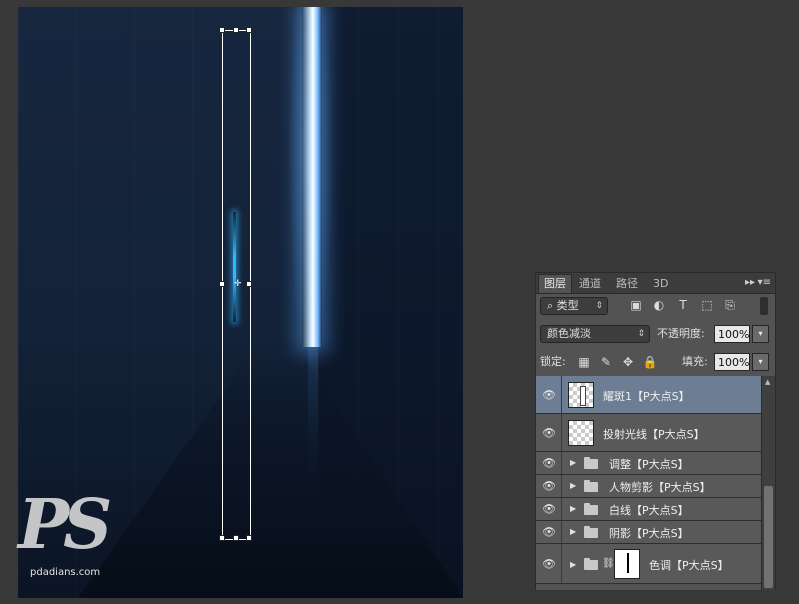  I want to click on transform-handle-right, so click(249, 284).